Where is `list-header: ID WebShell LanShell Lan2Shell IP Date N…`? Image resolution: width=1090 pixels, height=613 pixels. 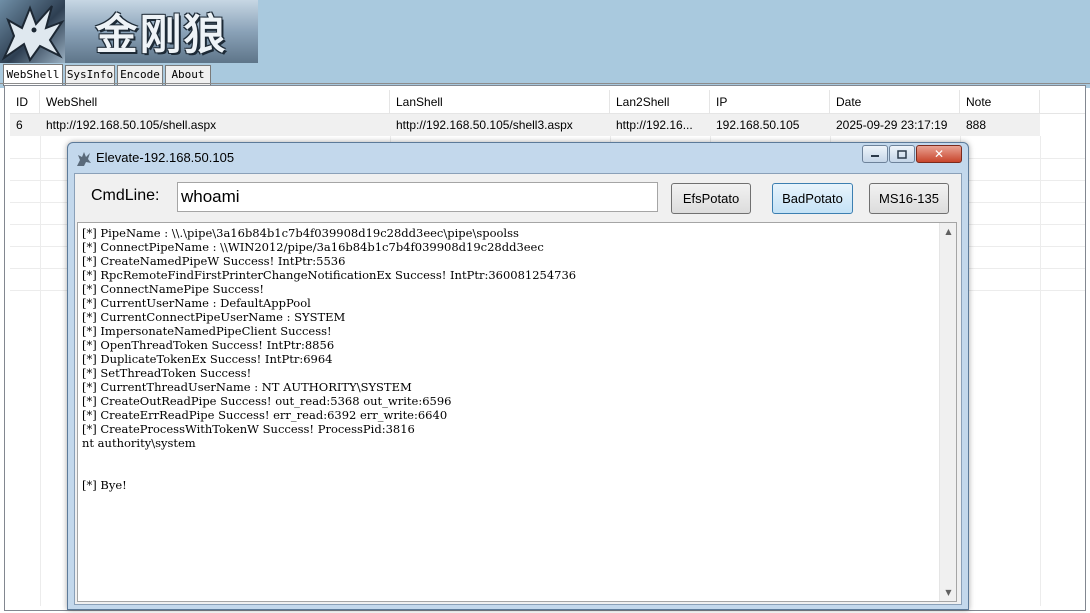 list-header: ID WebShell LanShell Lan2Shell IP Date N… is located at coordinates (547, 102).